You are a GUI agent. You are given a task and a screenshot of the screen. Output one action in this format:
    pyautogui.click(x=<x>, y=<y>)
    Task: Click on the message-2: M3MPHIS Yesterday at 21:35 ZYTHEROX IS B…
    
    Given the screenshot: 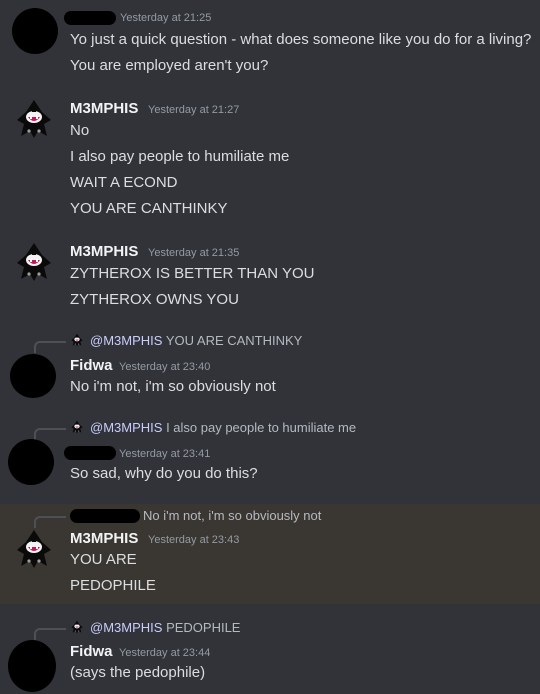 What is the action you would take?
    pyautogui.click(x=270, y=275)
    